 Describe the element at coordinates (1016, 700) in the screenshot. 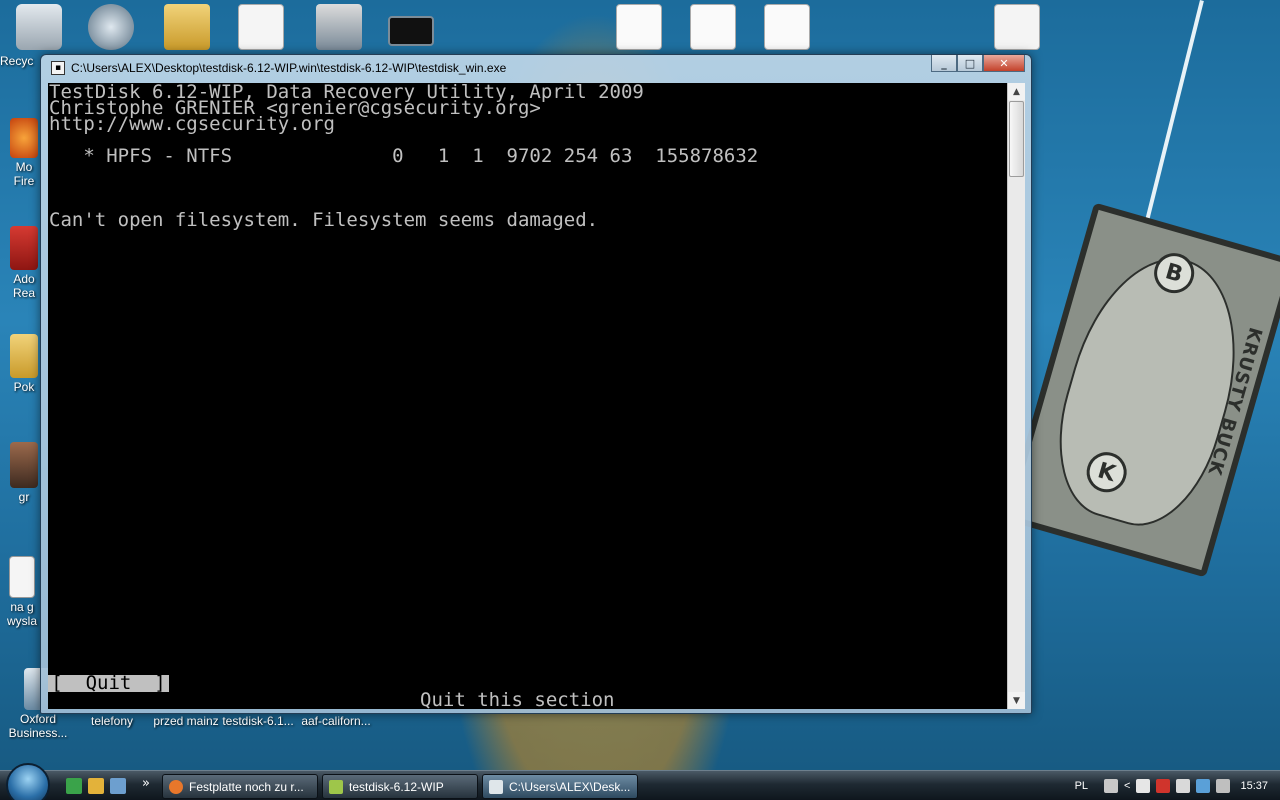

I see `scroll-down-arrow-icon: ▼` at that location.